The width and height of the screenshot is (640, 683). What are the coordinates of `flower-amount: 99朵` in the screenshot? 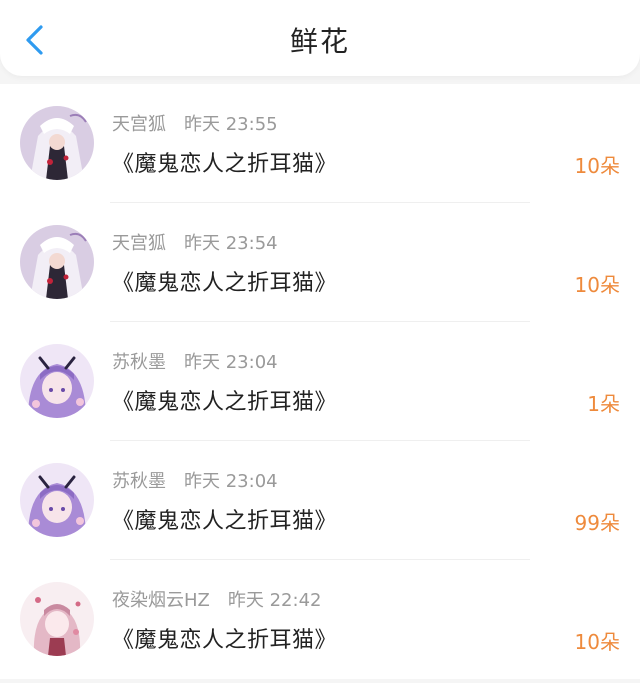 It's located at (597, 523).